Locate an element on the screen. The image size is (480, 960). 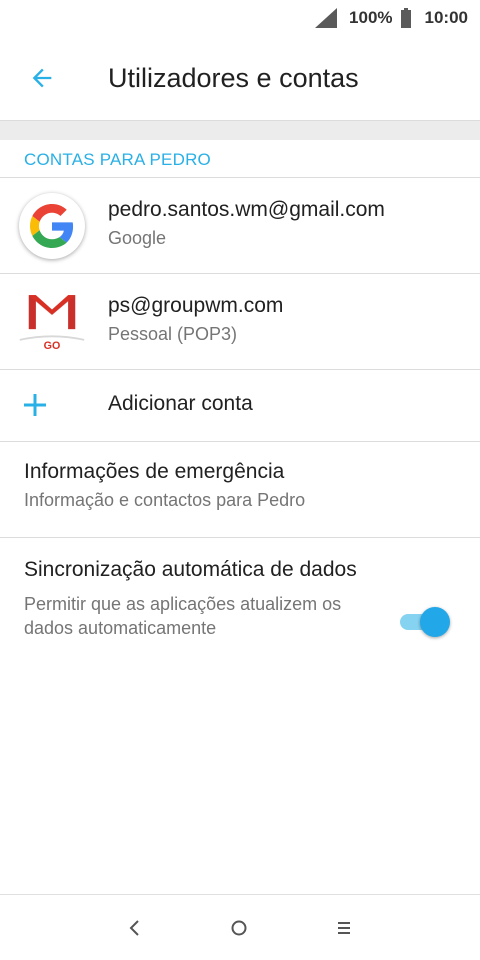
account-icon: GO is located at coordinates (52, 322).